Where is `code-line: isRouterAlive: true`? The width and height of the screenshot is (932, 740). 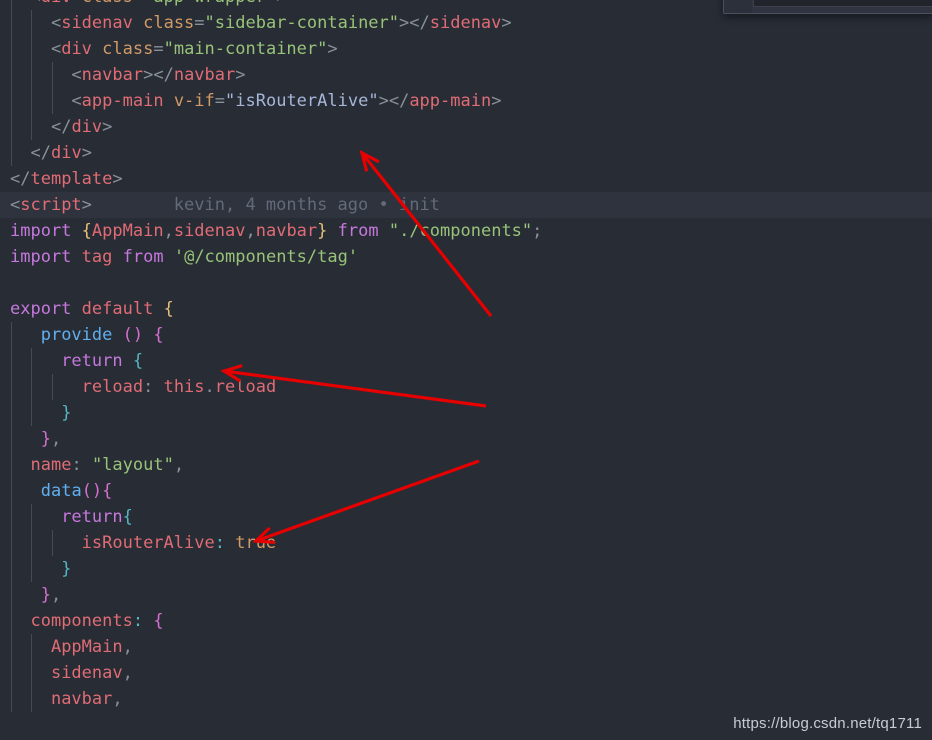 code-line: isRouterAlive: true is located at coordinates (466, 543).